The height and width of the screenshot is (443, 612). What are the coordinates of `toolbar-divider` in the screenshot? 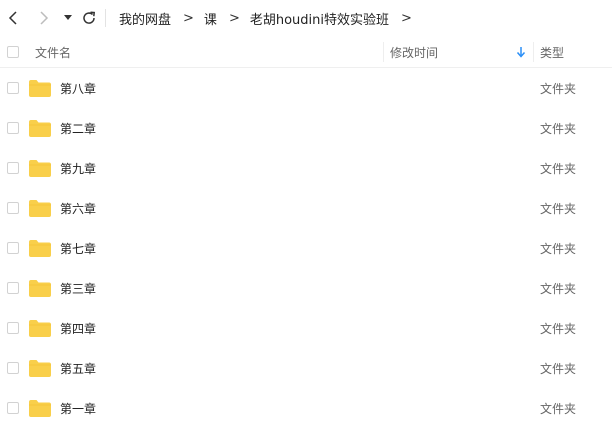 It's located at (105, 18).